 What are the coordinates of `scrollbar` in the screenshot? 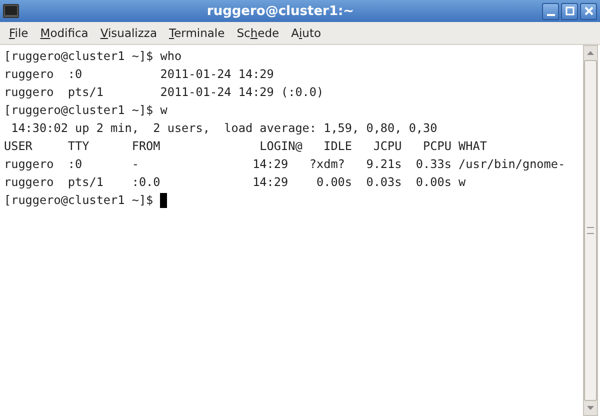 It's located at (590, 230).